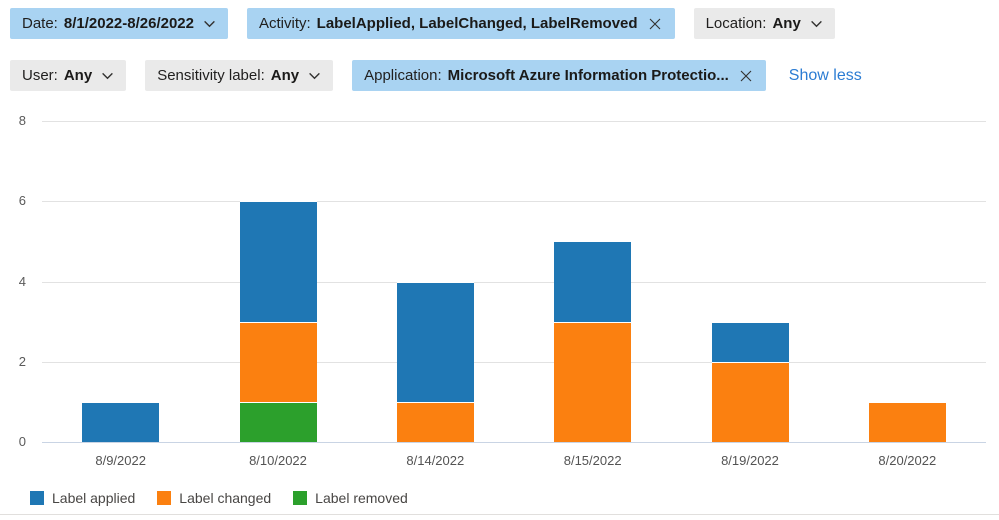 This screenshot has height=520, width=999. What do you see at coordinates (94, 498) in the screenshot?
I see `legend-label: Label applied` at bounding box center [94, 498].